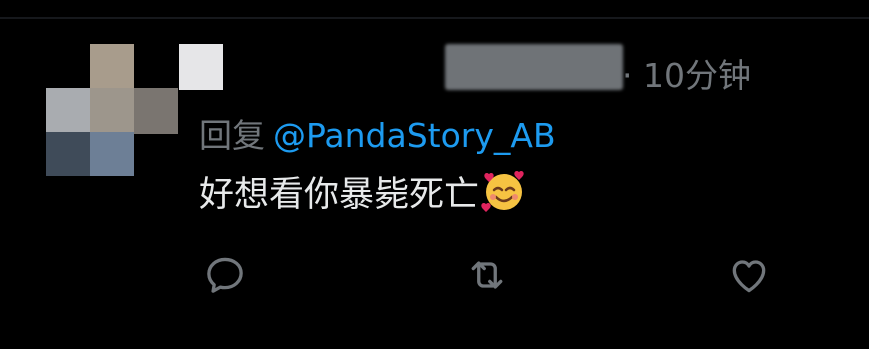 The width and height of the screenshot is (869, 349). I want to click on reply-prefix: 回复, so click(232, 135).